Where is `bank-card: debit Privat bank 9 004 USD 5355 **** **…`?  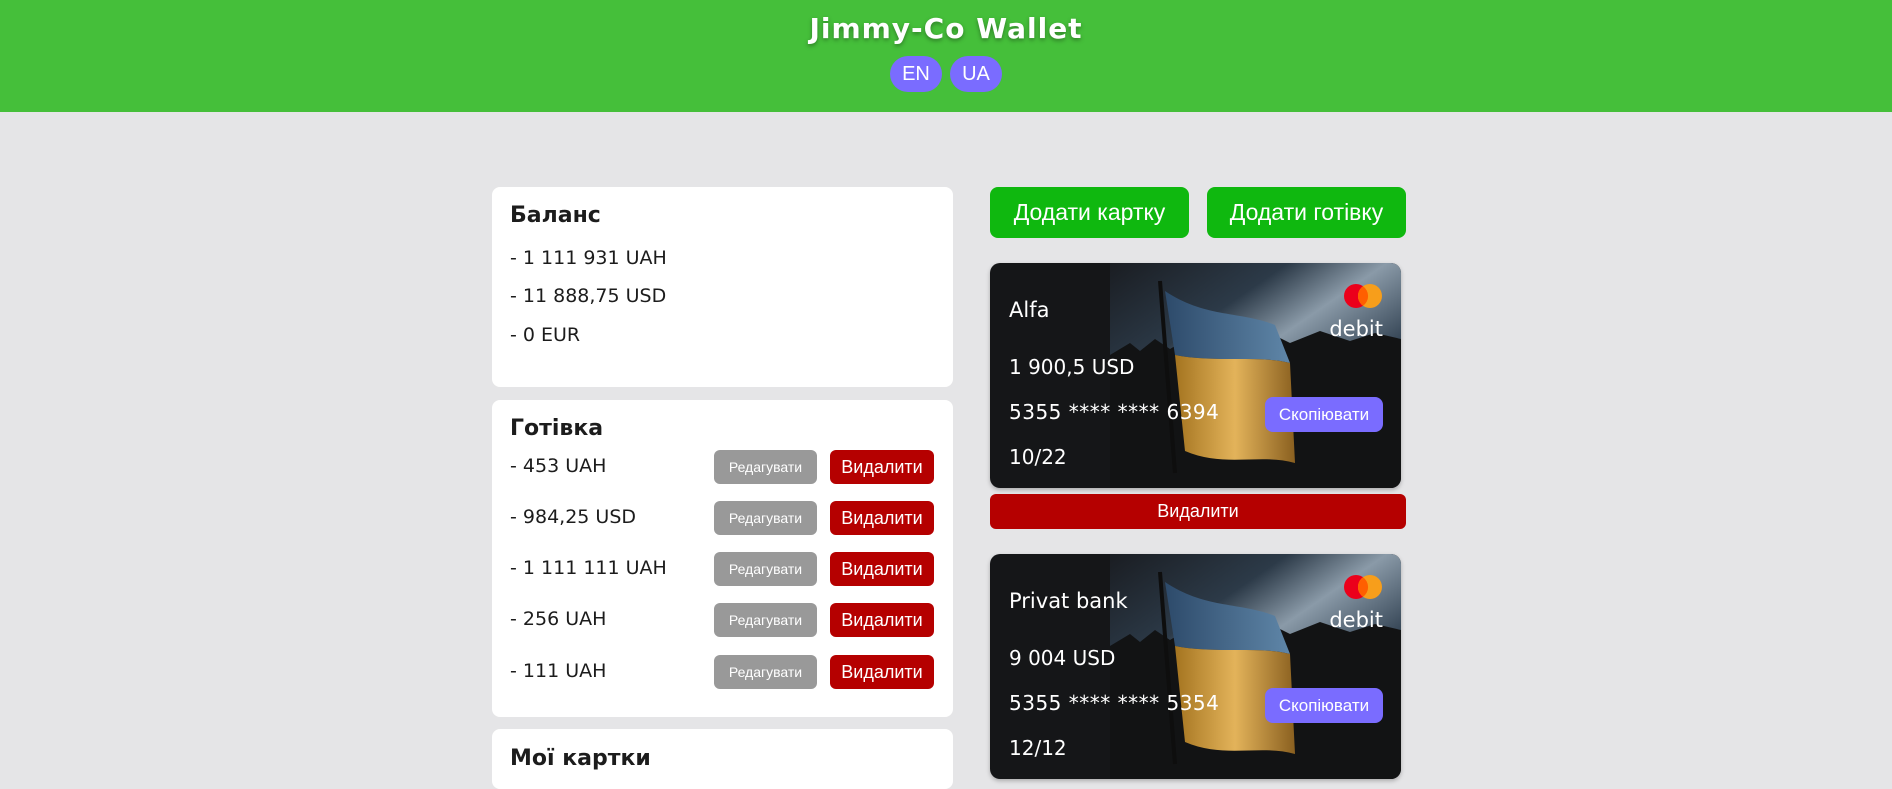
bank-card: debit Privat bank 9 004 USD 5355 **** **… is located at coordinates (1195, 666).